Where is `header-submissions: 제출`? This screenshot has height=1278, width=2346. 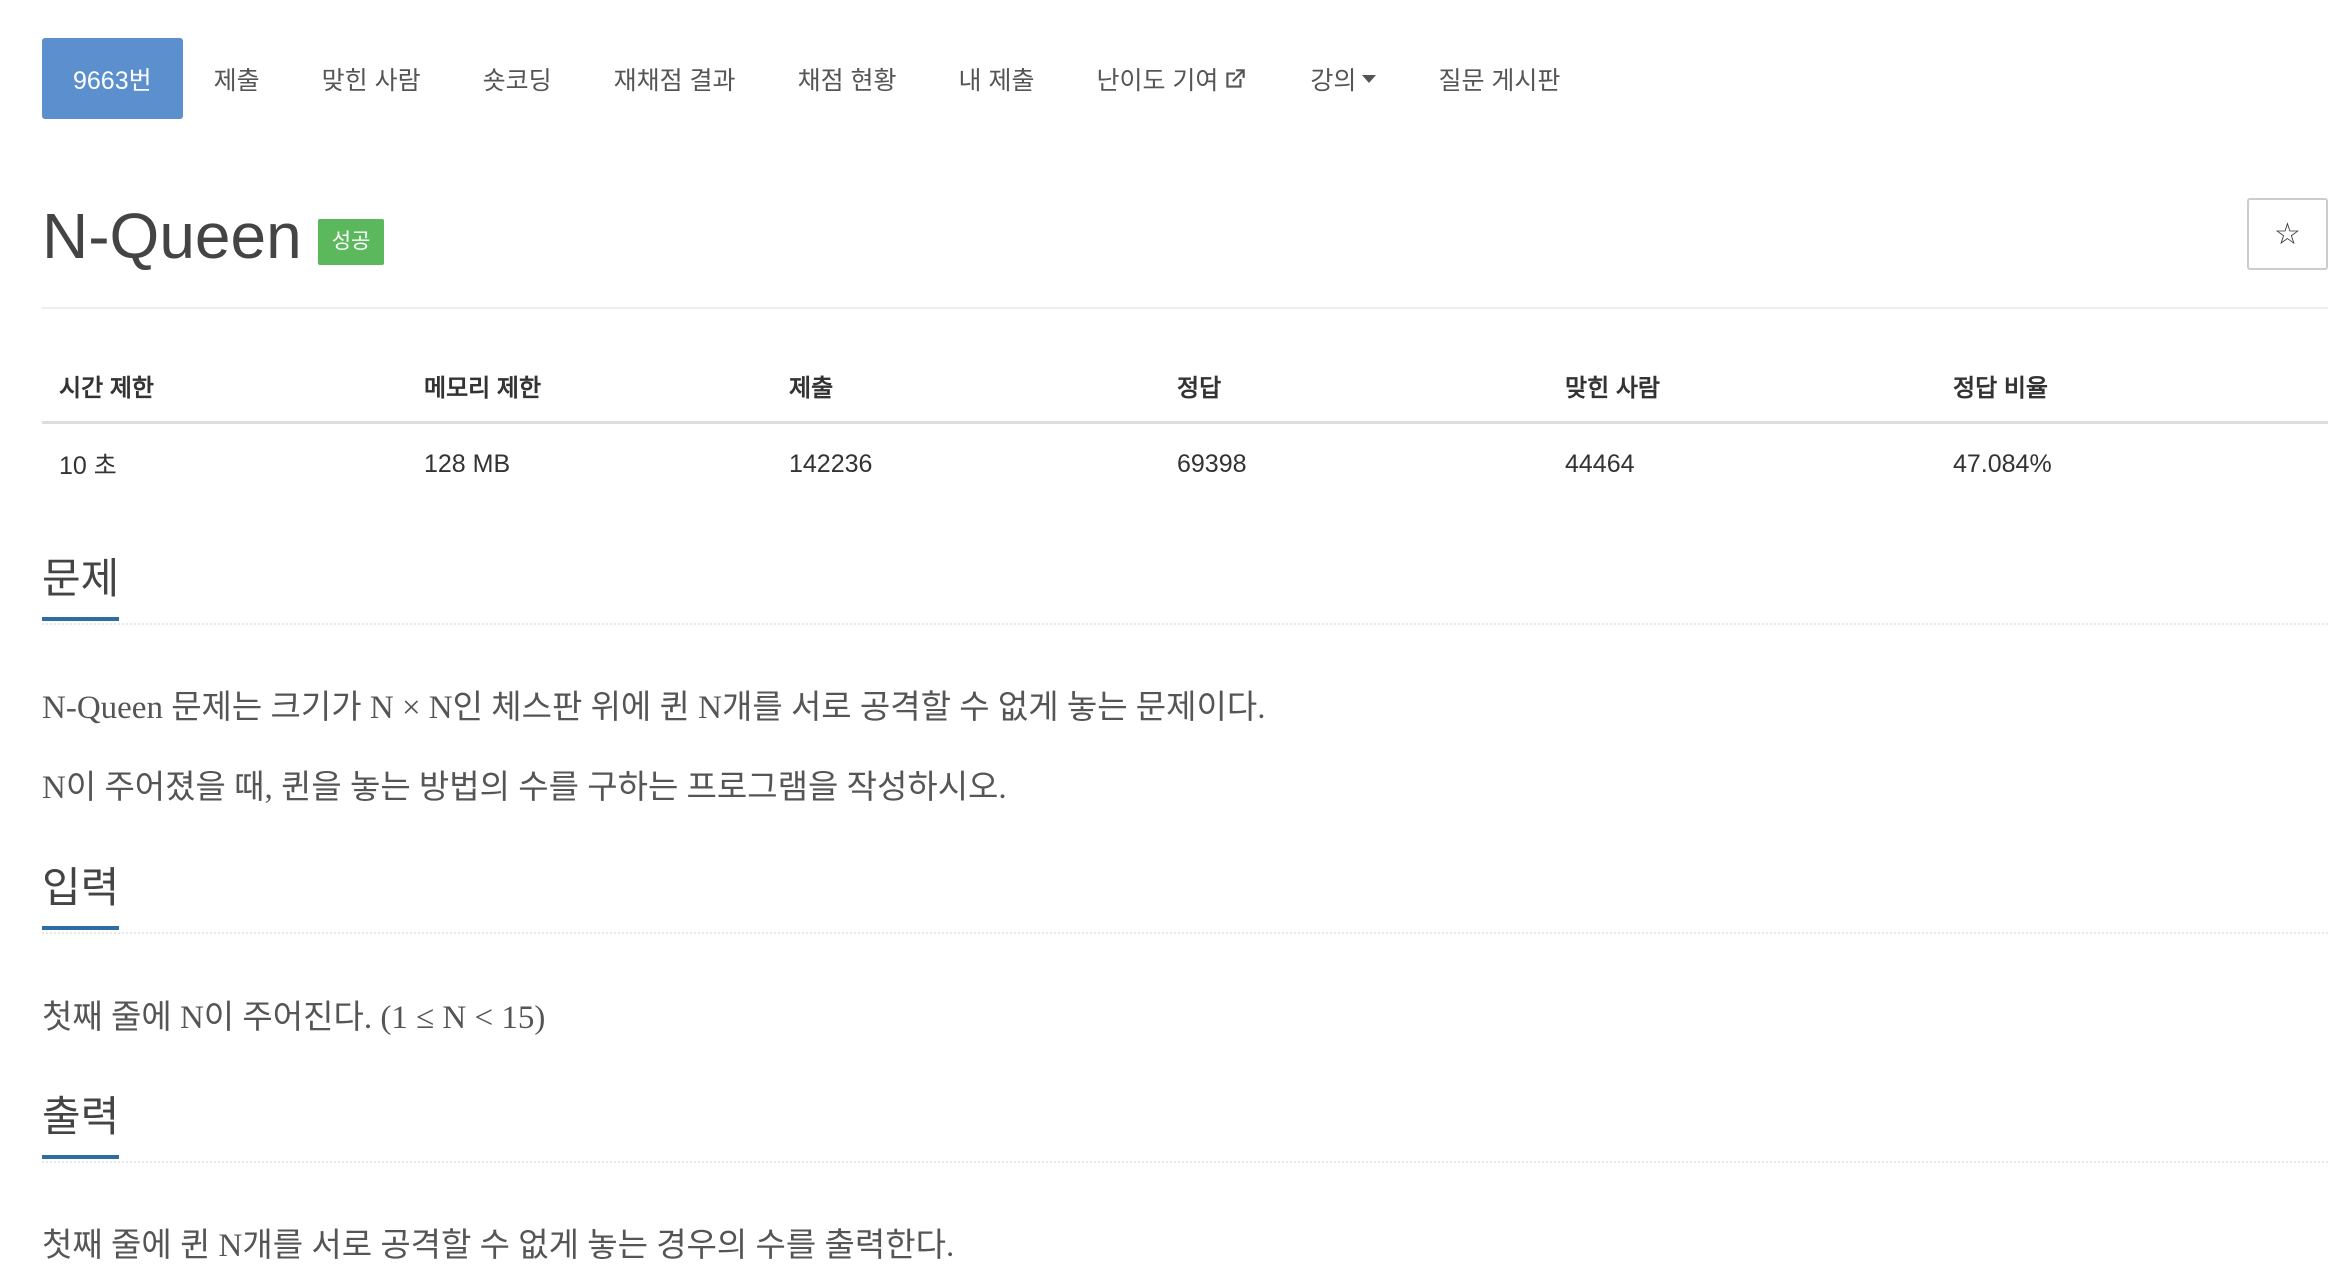
header-submissions: 제출 is located at coordinates (966, 390).